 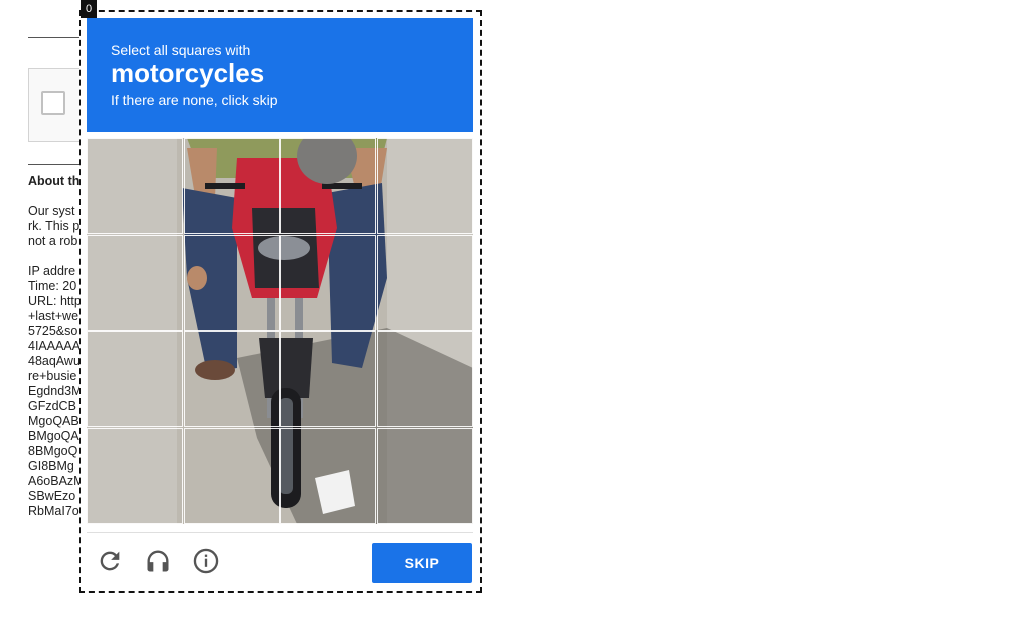 I want to click on frame-index-badge: 0, so click(x=89, y=9).